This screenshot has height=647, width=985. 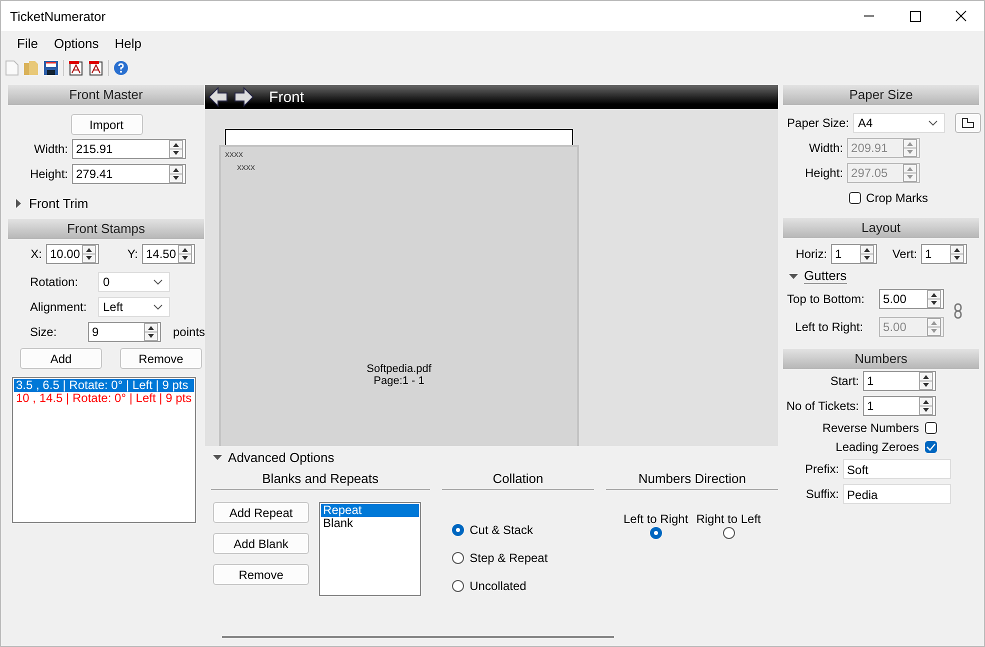 I want to click on section-header: Numbers, so click(x=881, y=359).